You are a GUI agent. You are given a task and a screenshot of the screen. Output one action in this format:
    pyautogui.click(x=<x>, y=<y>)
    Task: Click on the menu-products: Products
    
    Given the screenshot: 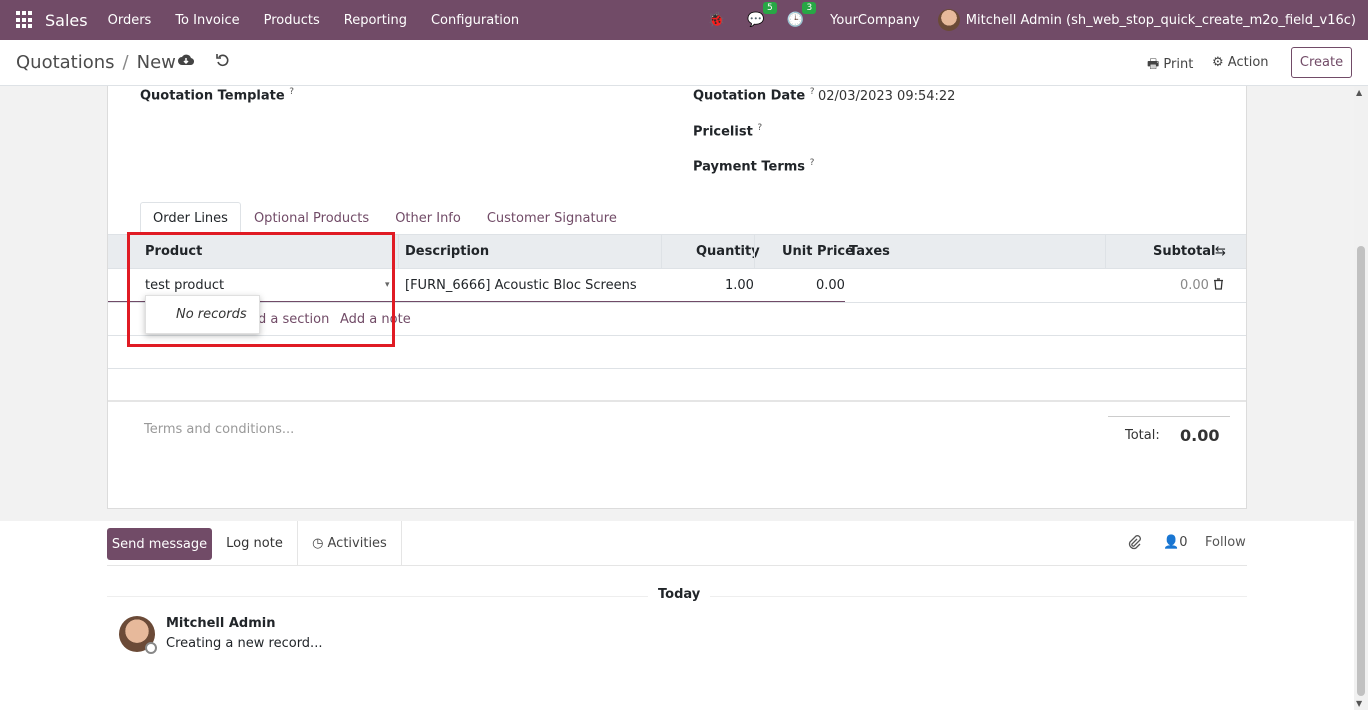 What is the action you would take?
    pyautogui.click(x=292, y=20)
    